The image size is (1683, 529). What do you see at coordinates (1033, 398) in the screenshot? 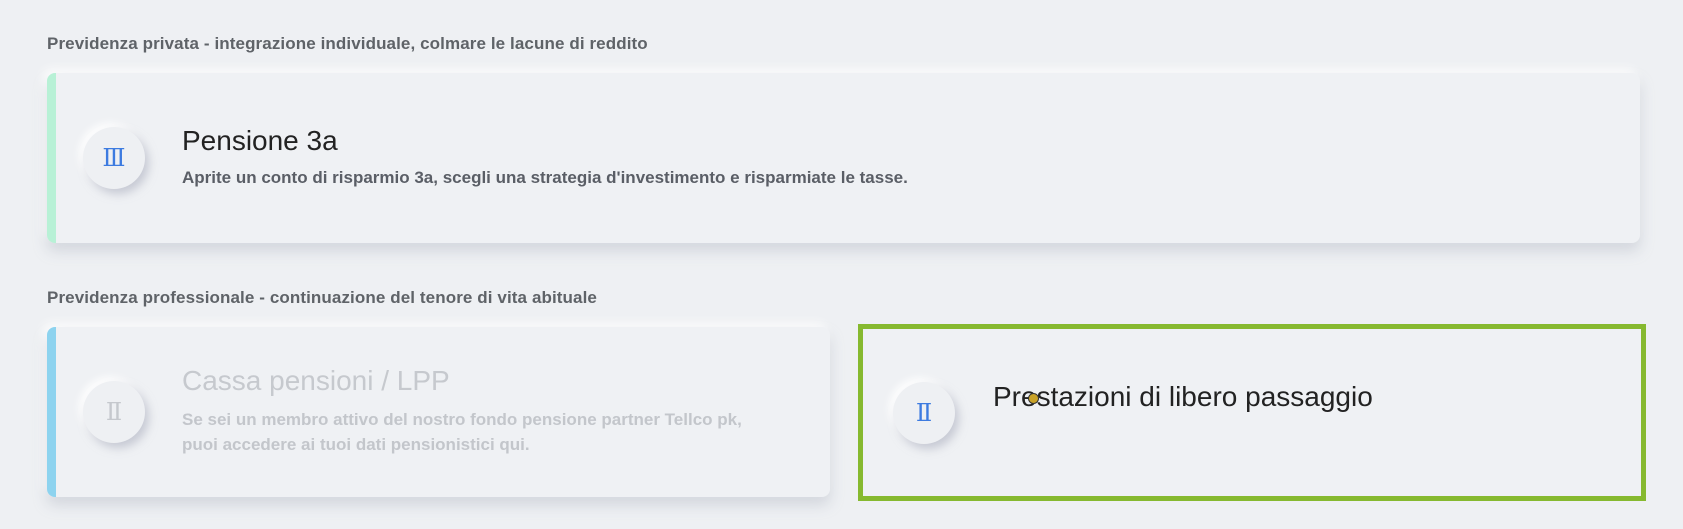
I see `mouse-cursor-icon` at bounding box center [1033, 398].